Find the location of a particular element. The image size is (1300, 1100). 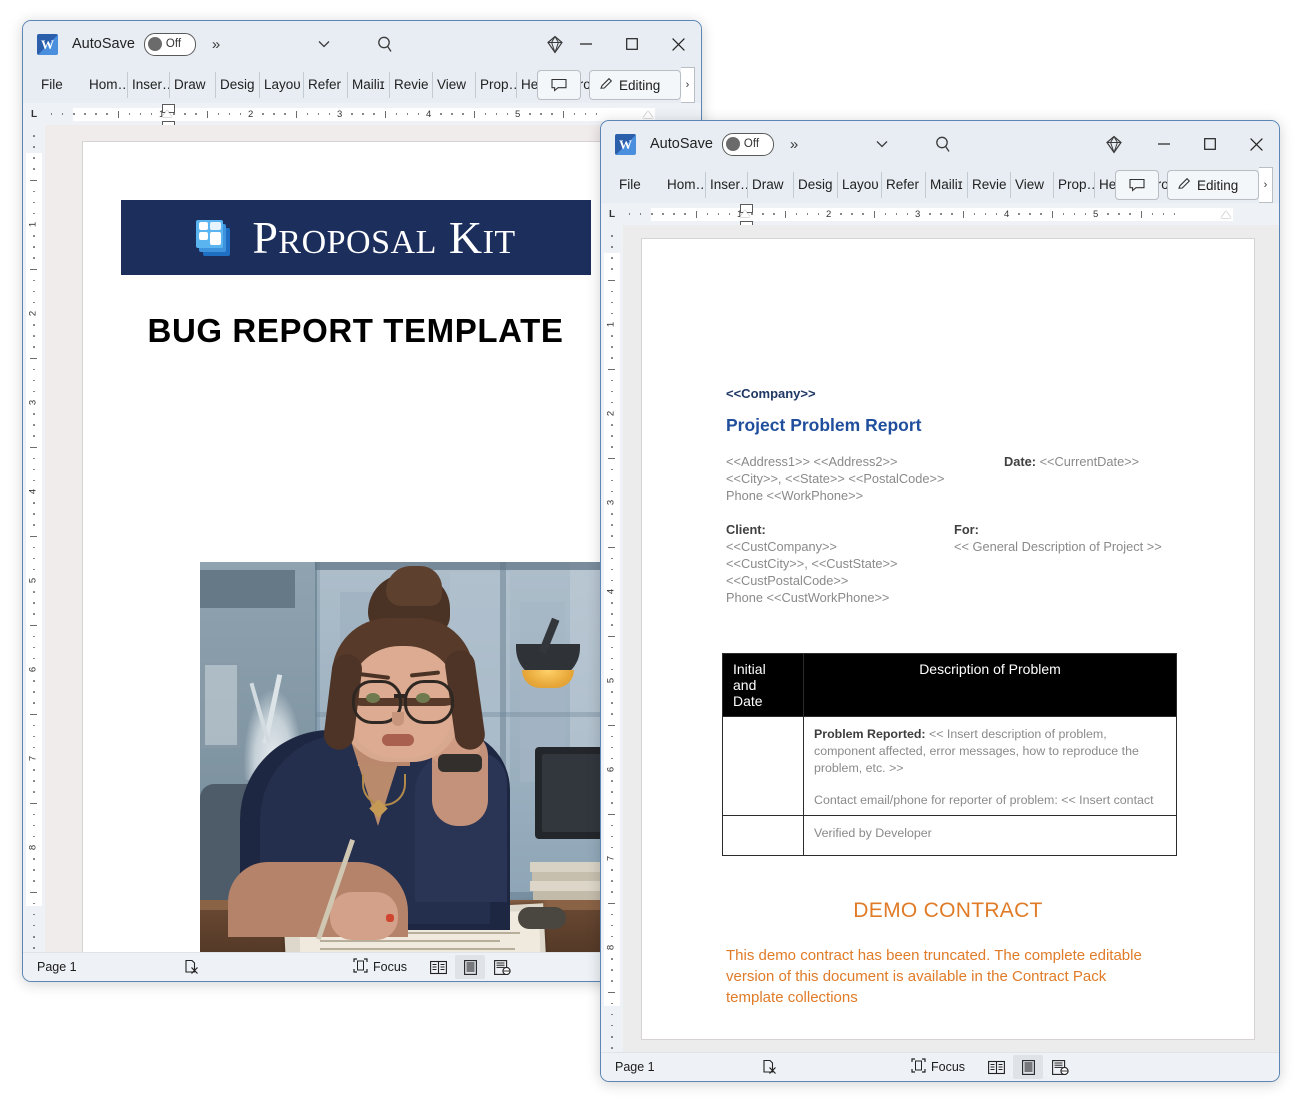

diamond-icon is located at coordinates (1114, 147).